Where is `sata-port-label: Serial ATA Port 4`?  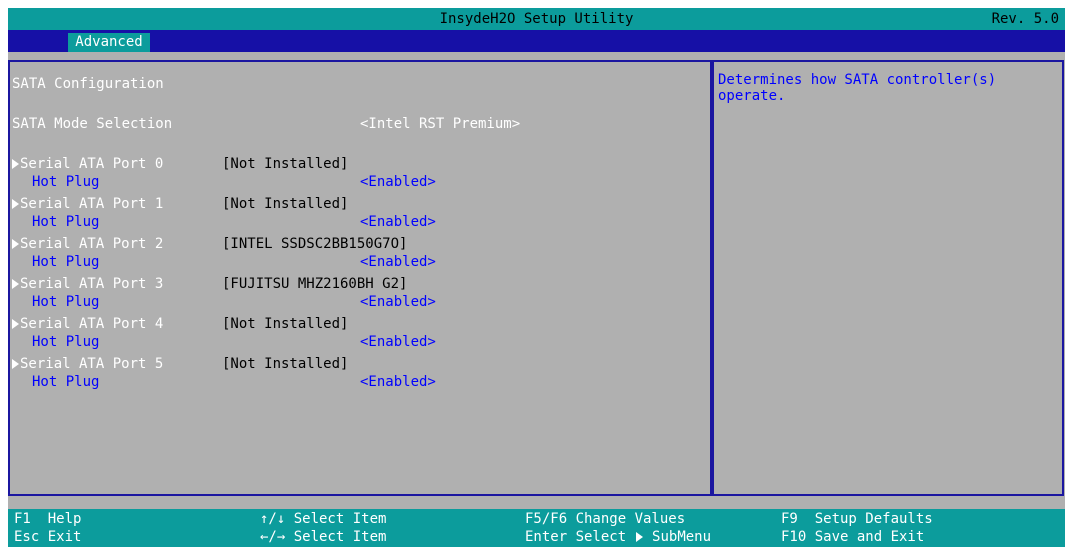
sata-port-label: Serial ATA Port 4 is located at coordinates (92, 324).